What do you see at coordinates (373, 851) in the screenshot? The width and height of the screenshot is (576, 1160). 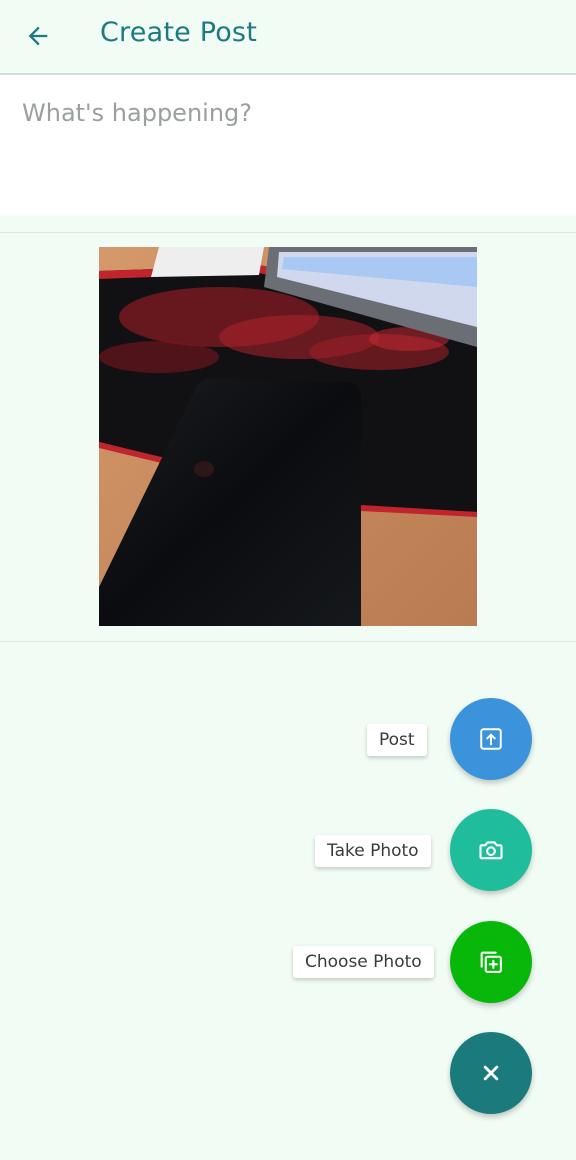 I see `take-photo-action-label: Take Photo` at bounding box center [373, 851].